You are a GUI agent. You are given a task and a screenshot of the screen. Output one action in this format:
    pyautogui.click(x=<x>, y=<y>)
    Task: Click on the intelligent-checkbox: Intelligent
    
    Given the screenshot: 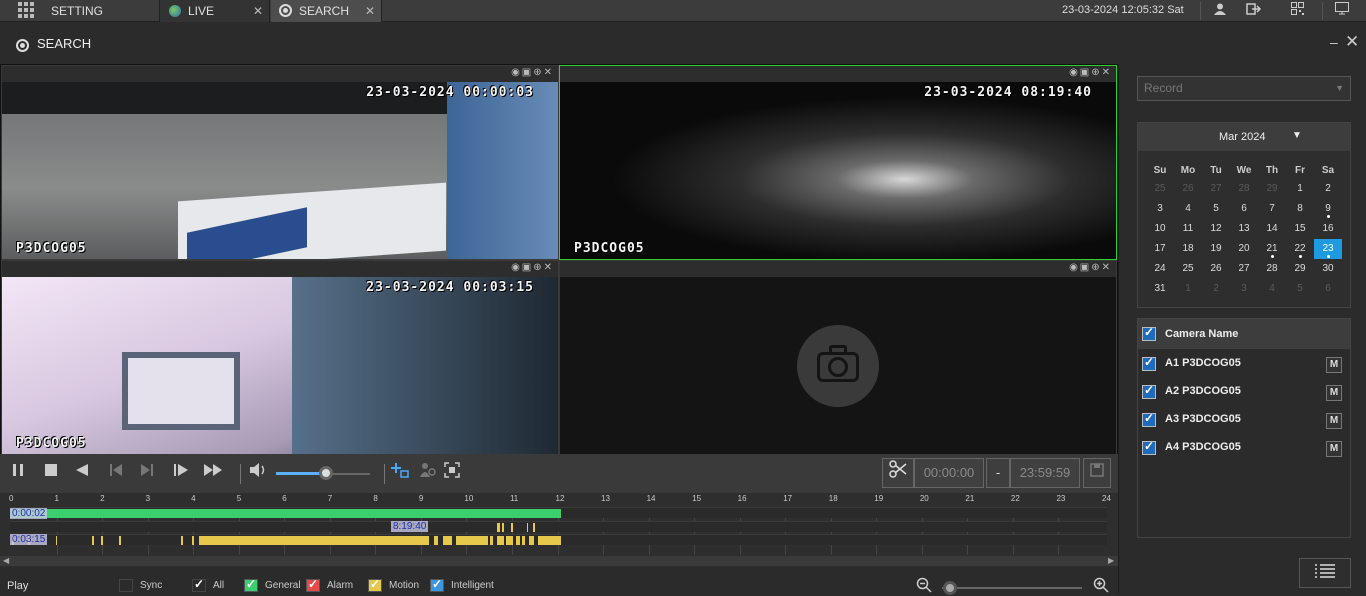 What is the action you would take?
    pyautogui.click(x=462, y=584)
    